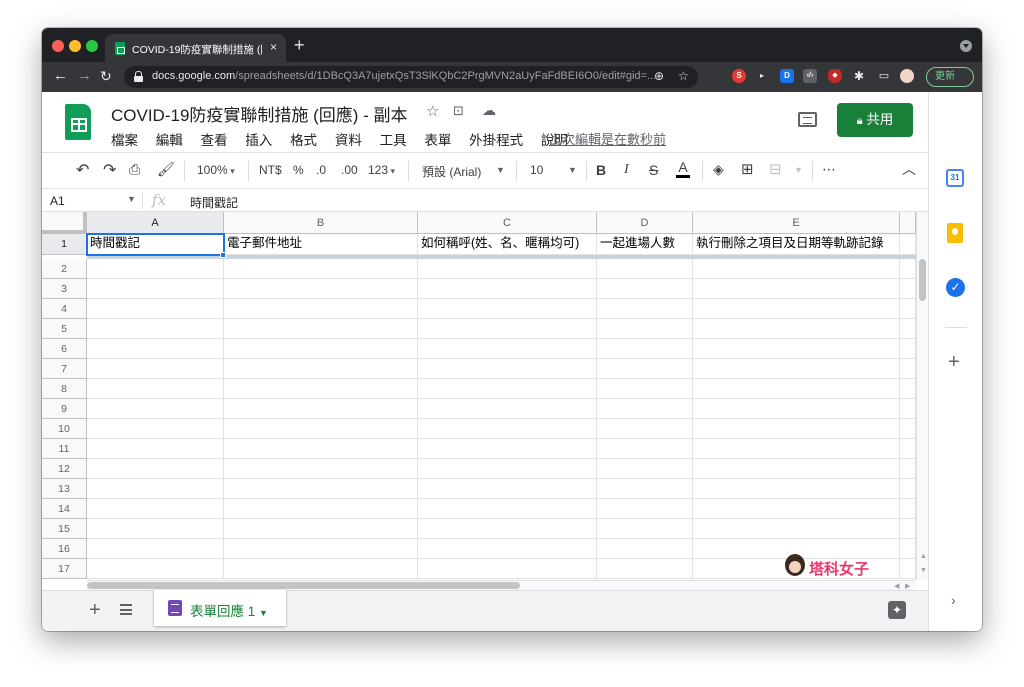 Image resolution: width=1024 pixels, height=687 pixels. Describe the element at coordinates (349, 170) in the screenshot. I see `increase-decimal-button: .00` at that location.